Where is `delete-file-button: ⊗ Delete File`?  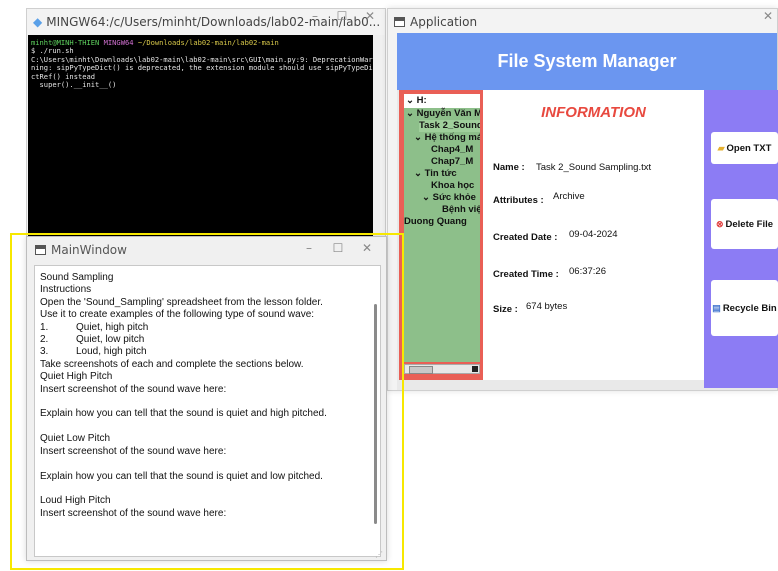
delete-file-button: ⊗ Delete File is located at coordinates (744, 224).